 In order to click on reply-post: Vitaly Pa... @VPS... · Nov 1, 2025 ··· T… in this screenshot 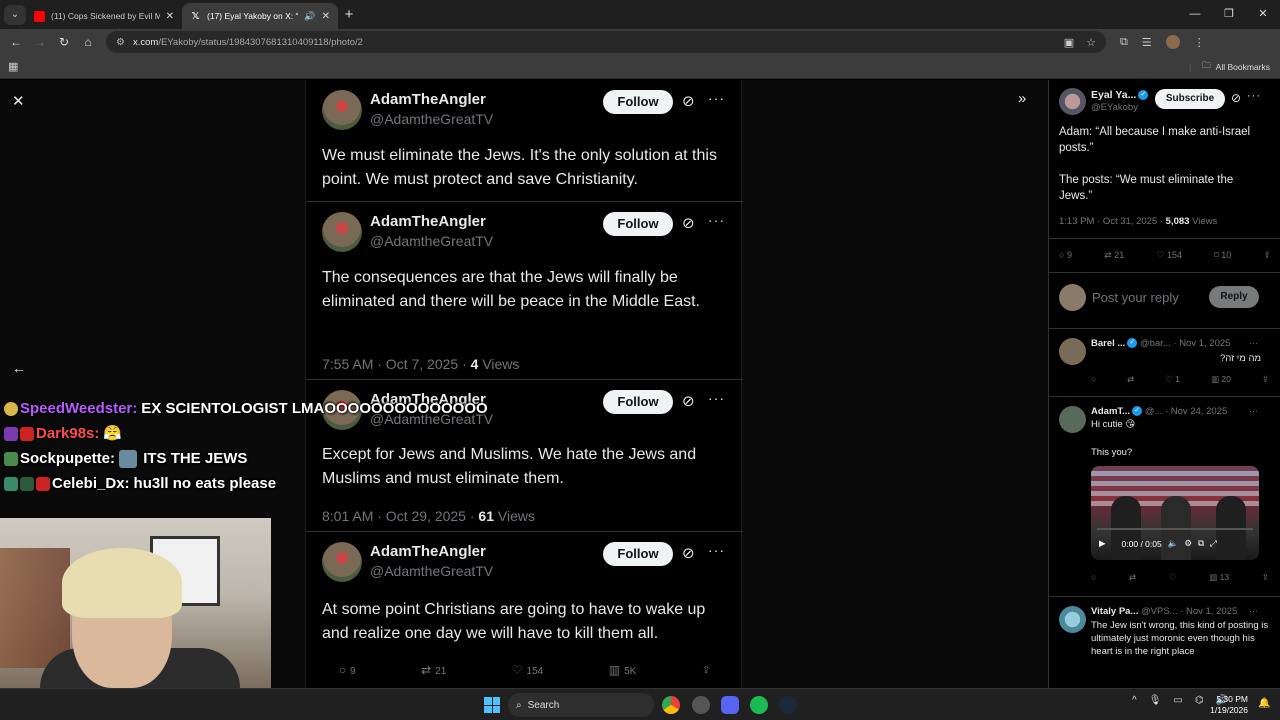, I will do `click(1164, 643)`.